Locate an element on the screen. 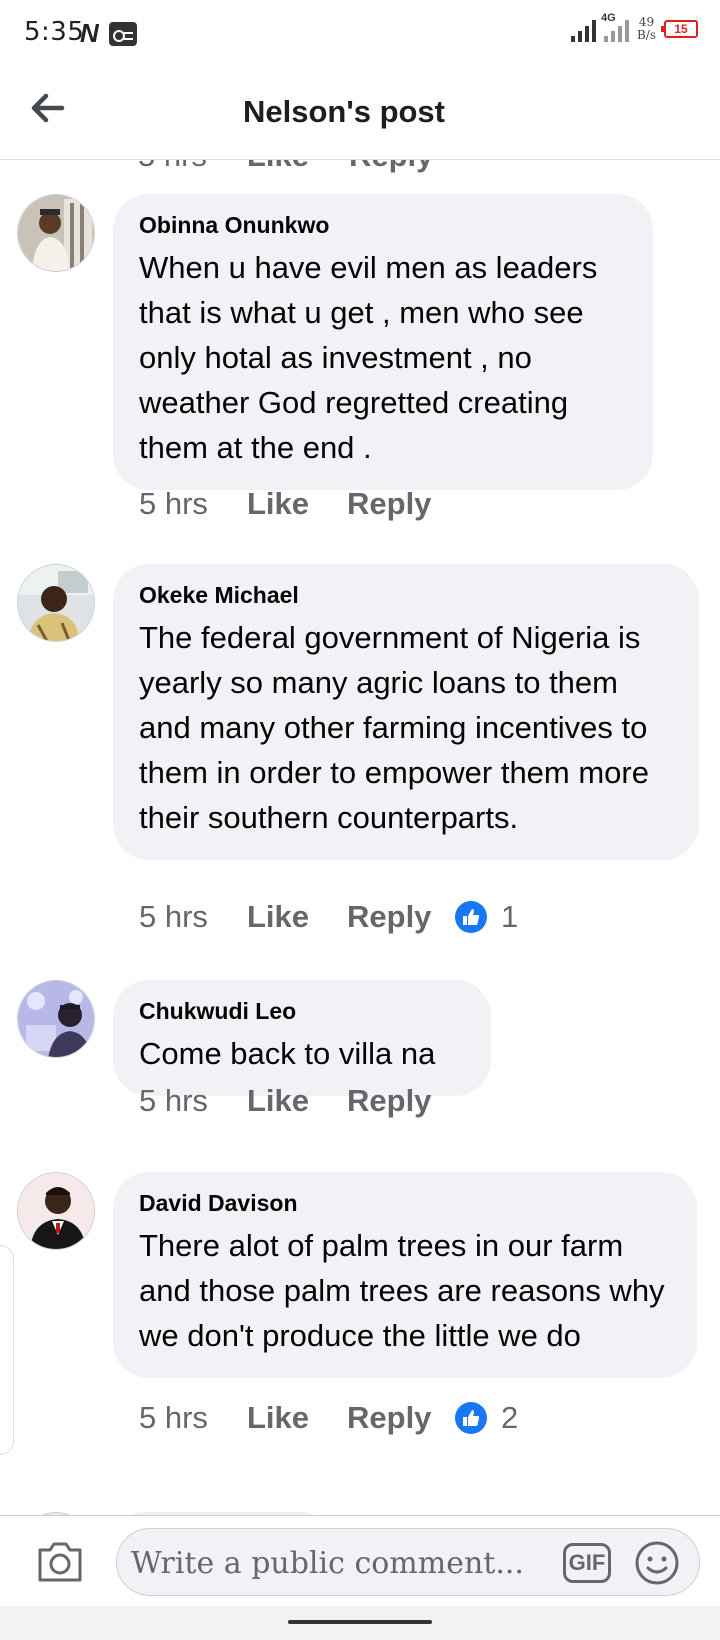 This screenshot has height=1640, width=720. comment-composer: Write a public comment... GIF is located at coordinates (360, 1560).